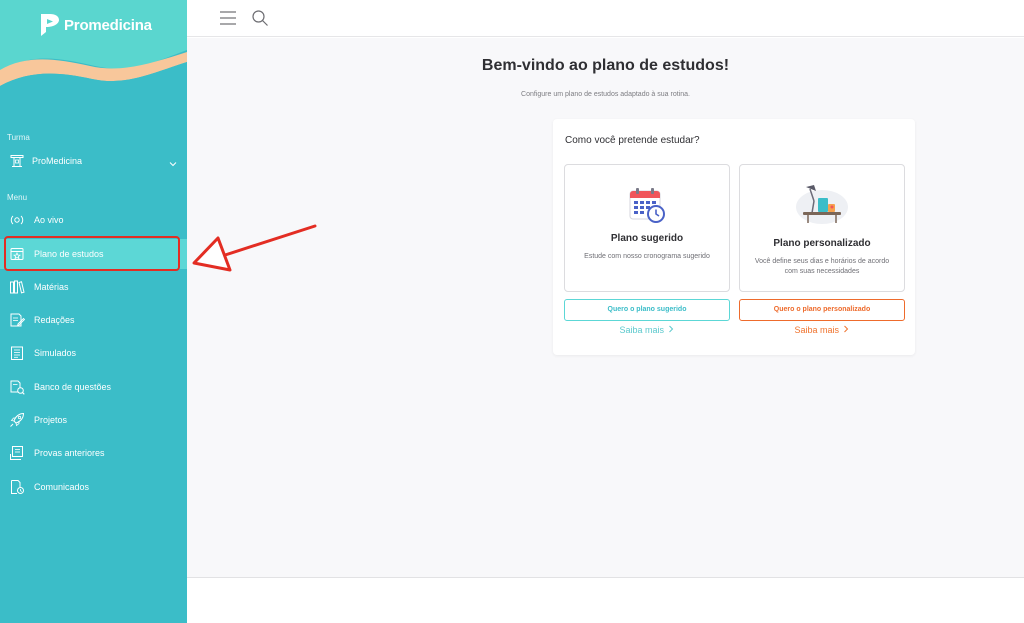 The height and width of the screenshot is (623, 1024). Describe the element at coordinates (57, 161) in the screenshot. I see `turma-value: ProMedicina` at that location.